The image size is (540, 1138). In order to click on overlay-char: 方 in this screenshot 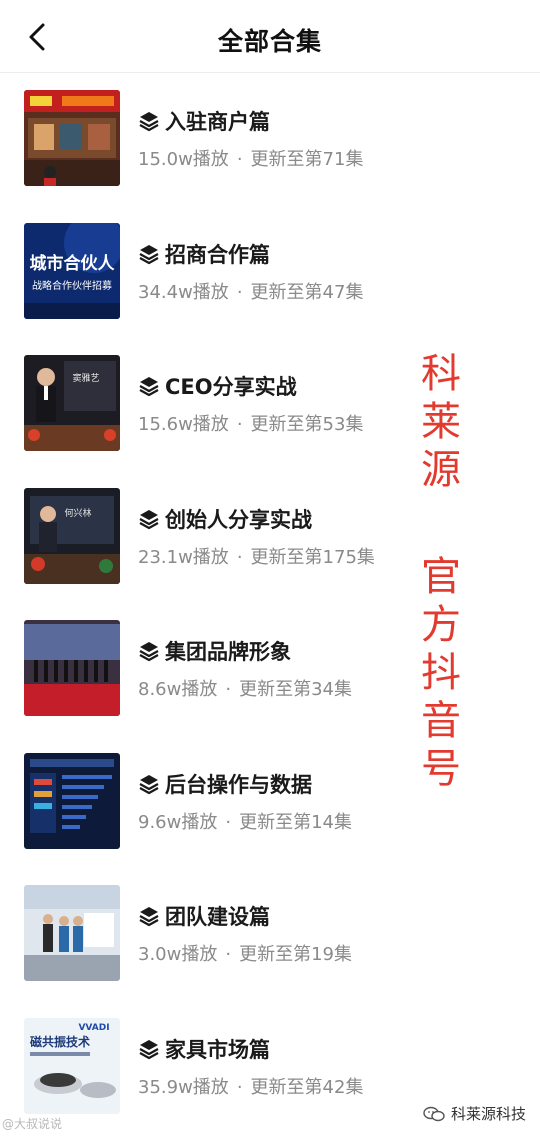, I will do `click(441, 625)`.